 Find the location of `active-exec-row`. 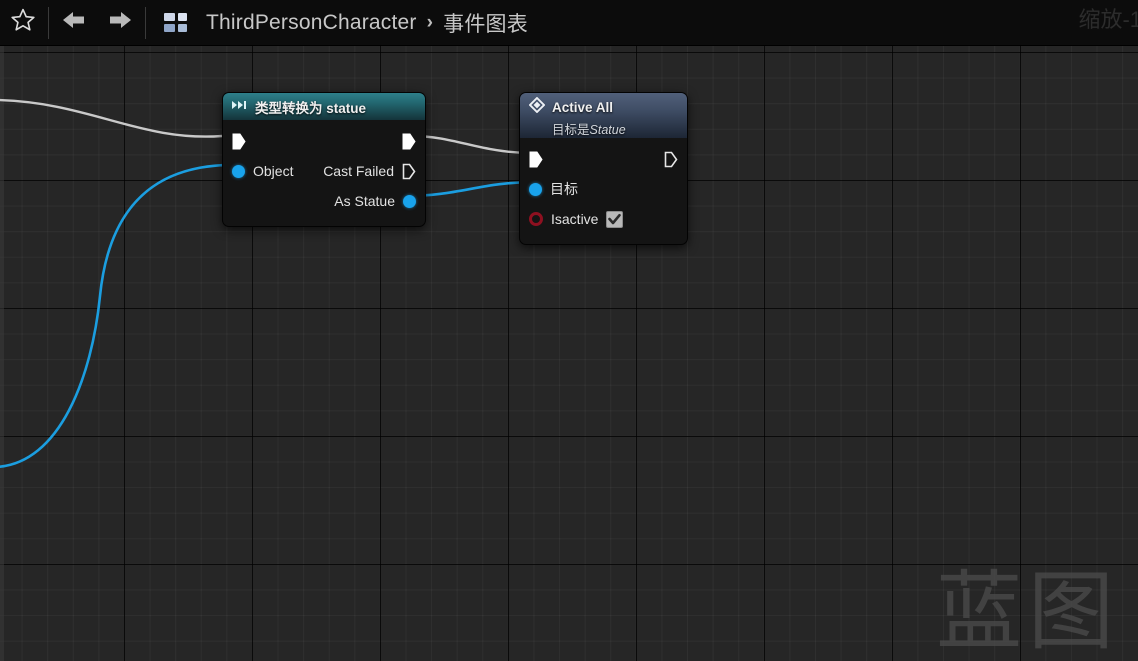

active-exec-row is located at coordinates (603, 159).